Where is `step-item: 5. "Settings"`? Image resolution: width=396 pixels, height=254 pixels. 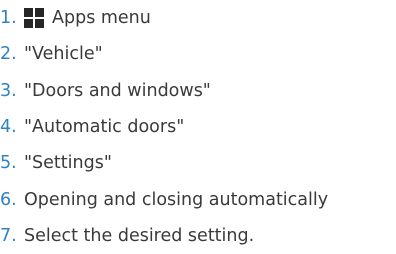 step-item: 5. "Settings" is located at coordinates (198, 163).